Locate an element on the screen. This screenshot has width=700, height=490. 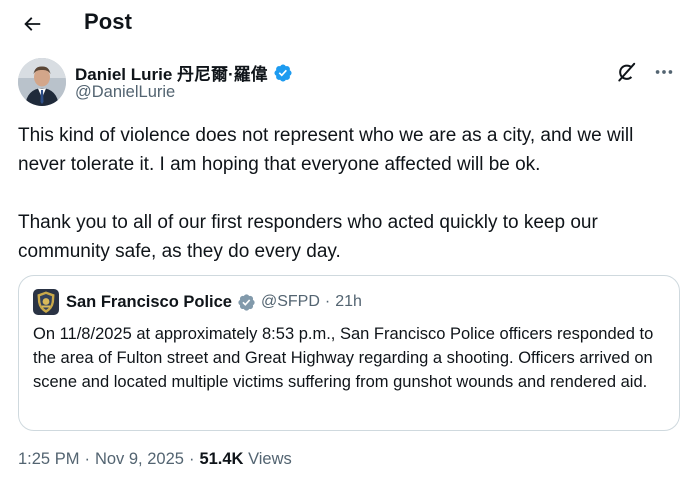
author-handle: @DanielLurie is located at coordinates (125, 92).